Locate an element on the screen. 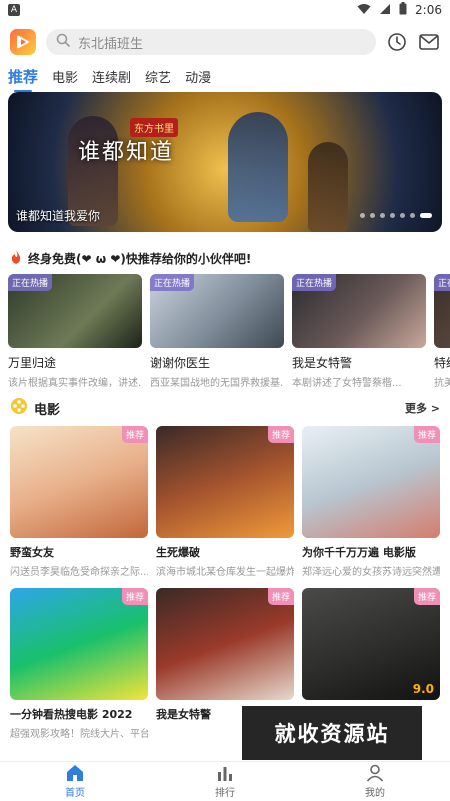 The image size is (450, 801). tab-anime: 动漫 is located at coordinates (198, 76).